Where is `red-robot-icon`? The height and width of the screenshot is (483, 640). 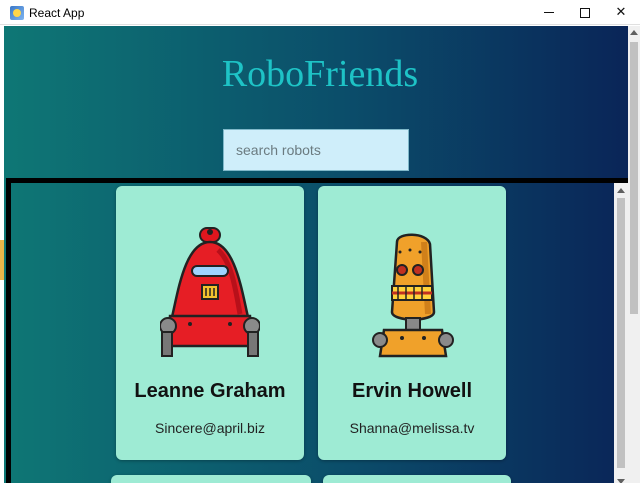
red-robot-icon is located at coordinates (210, 292).